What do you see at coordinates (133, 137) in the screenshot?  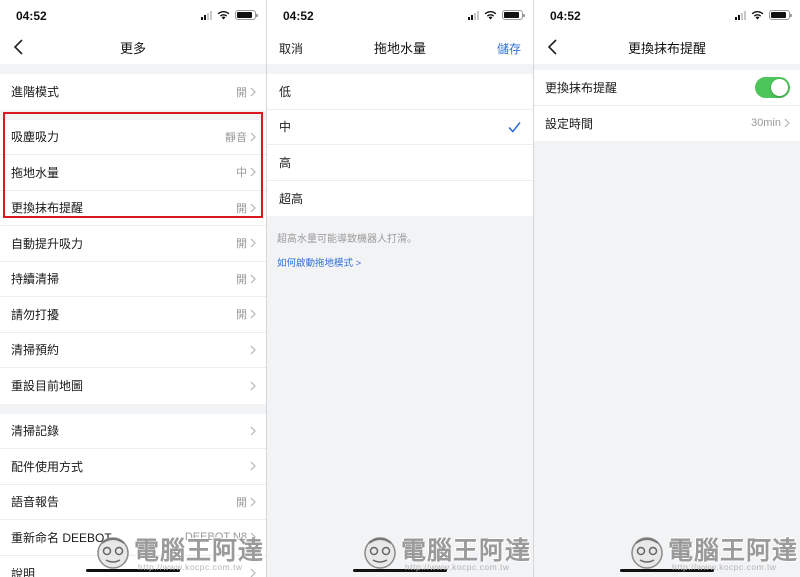 I see `settings-row: 吸塵吸力 靜音` at bounding box center [133, 137].